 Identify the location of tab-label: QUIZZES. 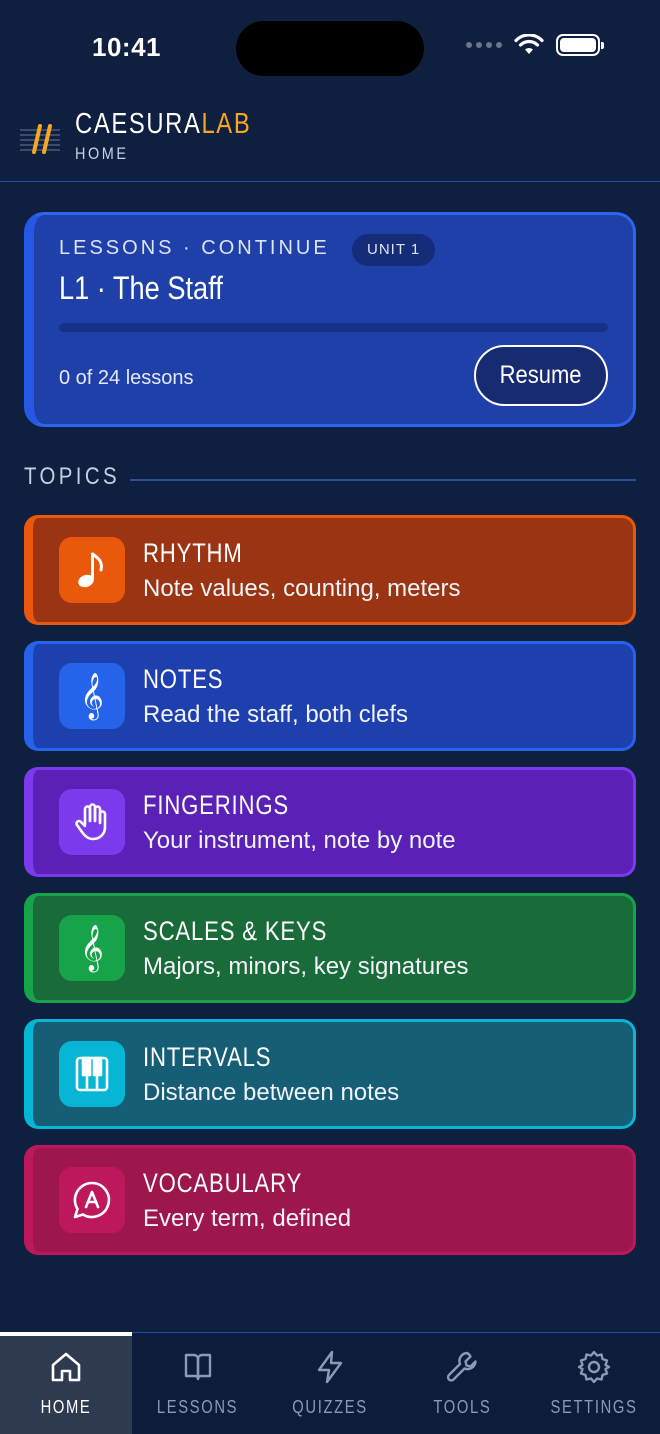
(330, 1407).